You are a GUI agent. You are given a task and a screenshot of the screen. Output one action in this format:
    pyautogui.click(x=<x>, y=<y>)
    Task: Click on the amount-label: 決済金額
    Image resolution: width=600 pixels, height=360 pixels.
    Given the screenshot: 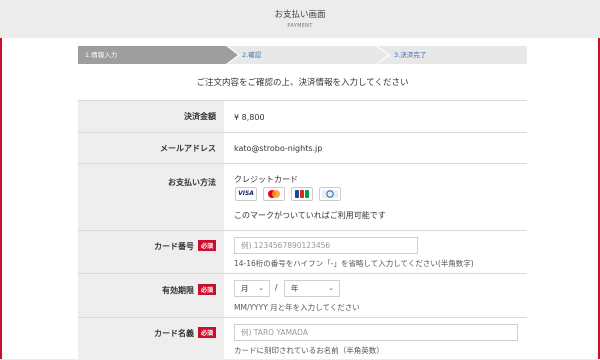 What is the action you would take?
    pyautogui.click(x=200, y=116)
    